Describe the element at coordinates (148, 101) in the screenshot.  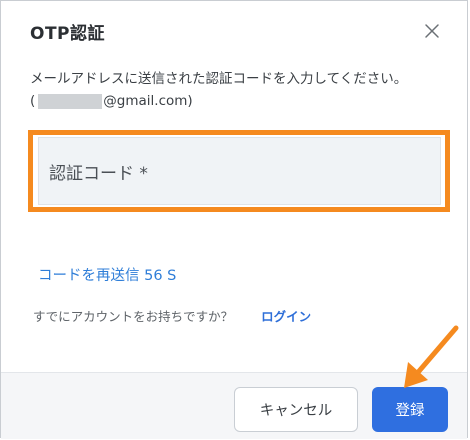
I see `email-suffix: @gmail.com)` at that location.